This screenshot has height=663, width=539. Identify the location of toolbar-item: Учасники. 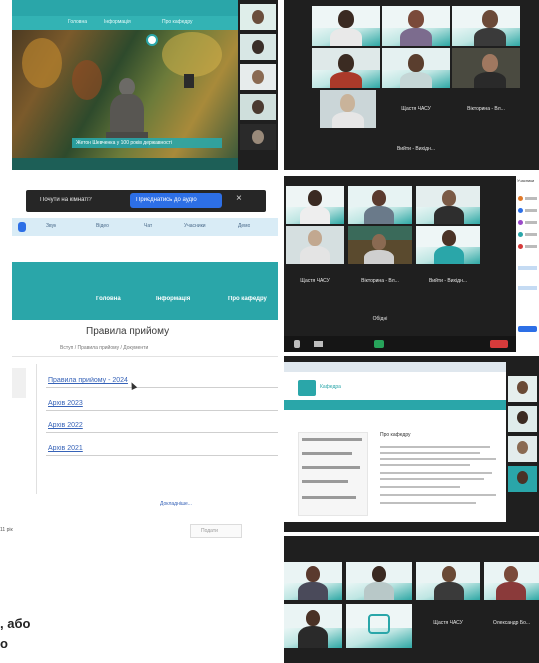
(195, 226).